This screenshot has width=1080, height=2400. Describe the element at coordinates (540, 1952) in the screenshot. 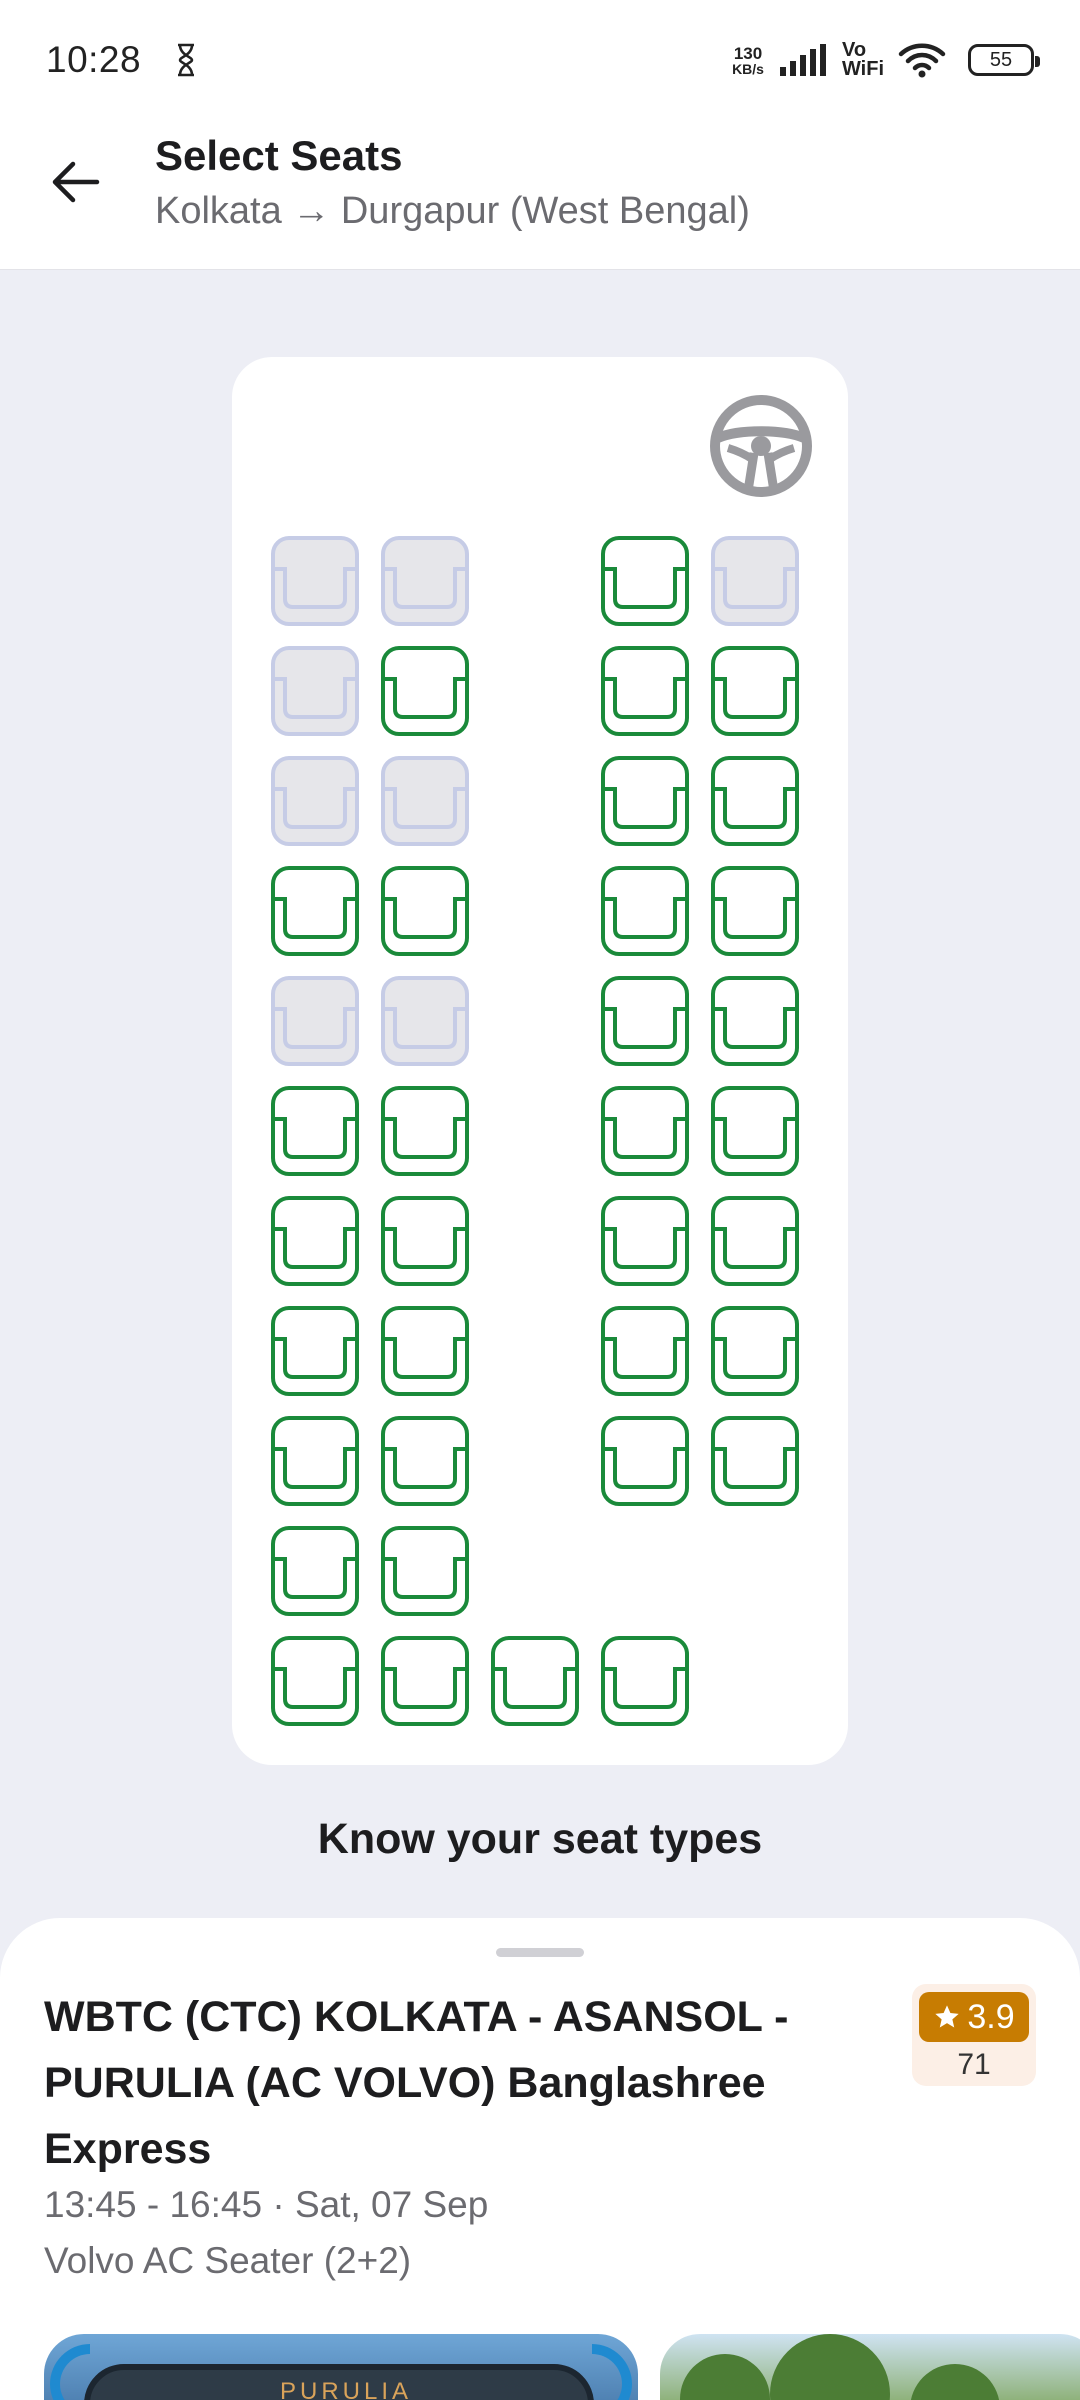

I see `sheet-drag-handle` at that location.